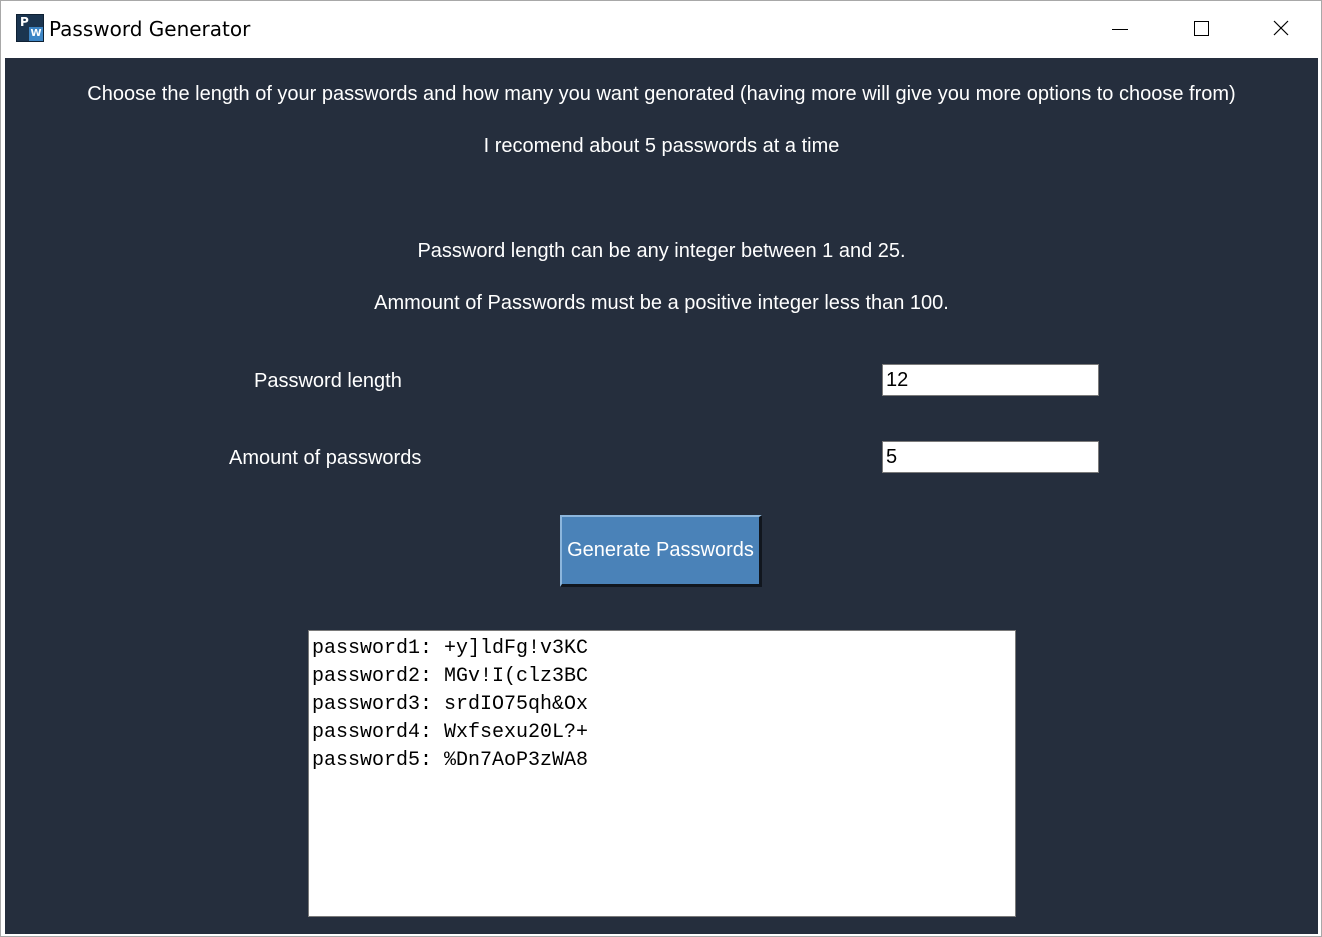 The width and height of the screenshot is (1322, 937). Describe the element at coordinates (450, 760) in the screenshot. I see `output-line: password5: %Dn7AoP3zWA8` at that location.